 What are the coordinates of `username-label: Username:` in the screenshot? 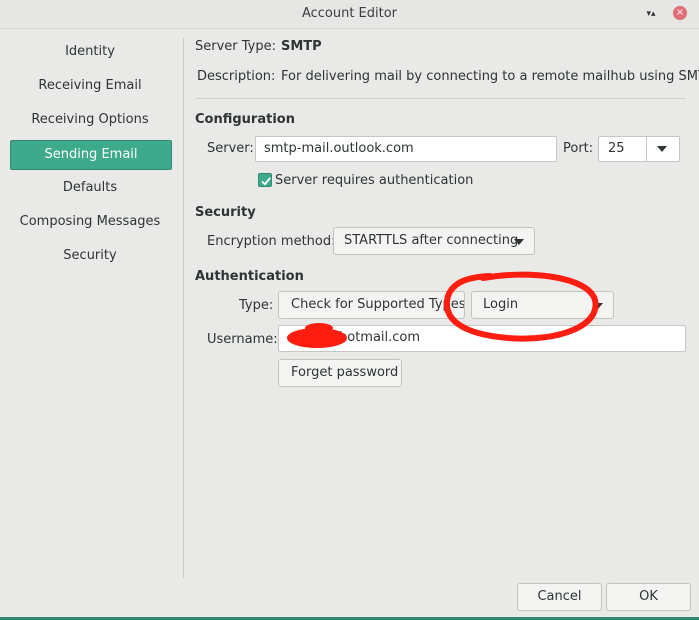 It's located at (242, 339).